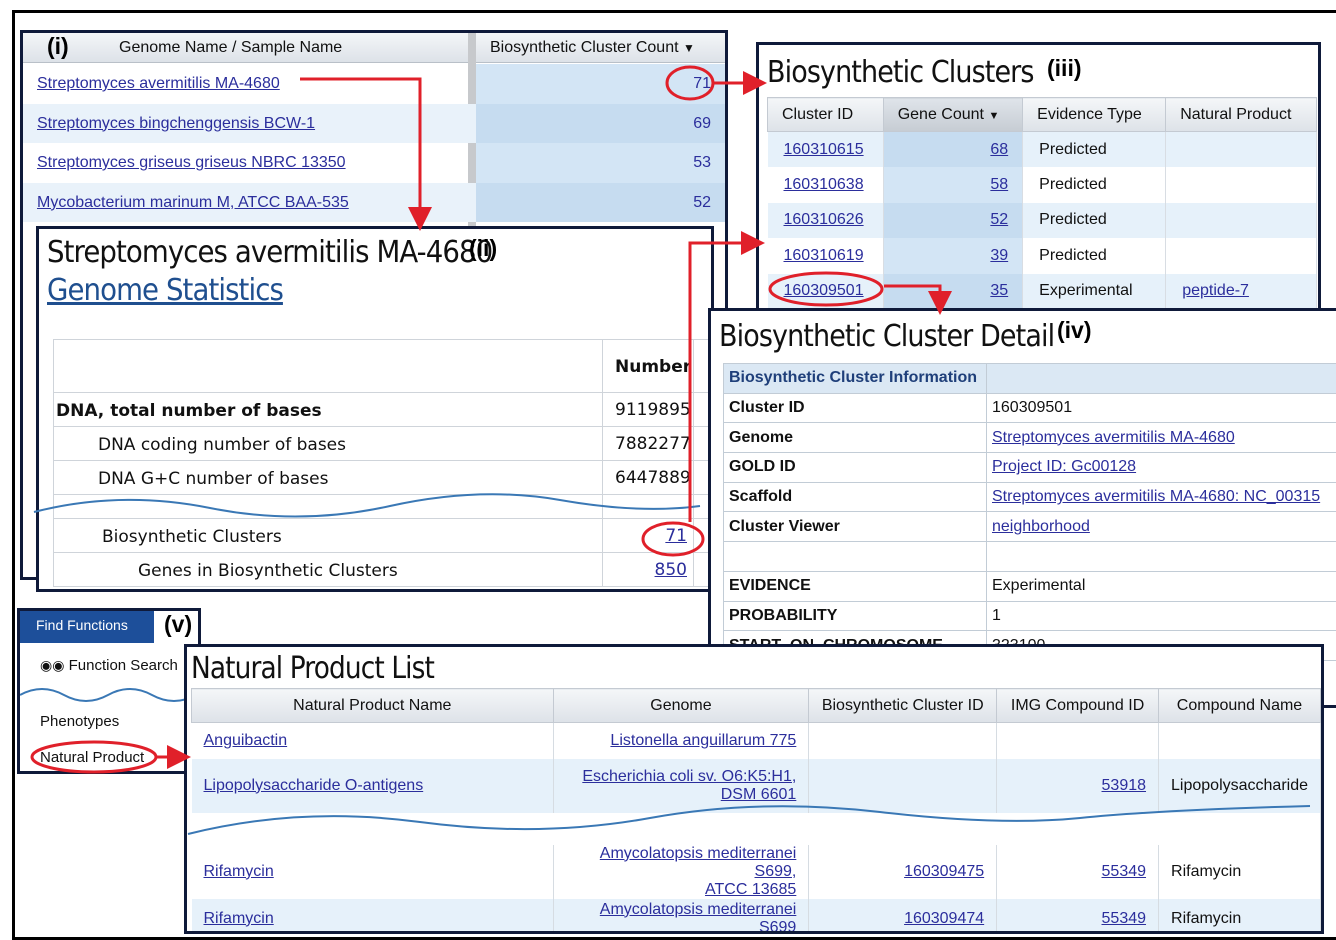 This screenshot has height=940, width=1336. What do you see at coordinates (702, 84) in the screenshot?
I see `cluster-count-value: 71` at bounding box center [702, 84].